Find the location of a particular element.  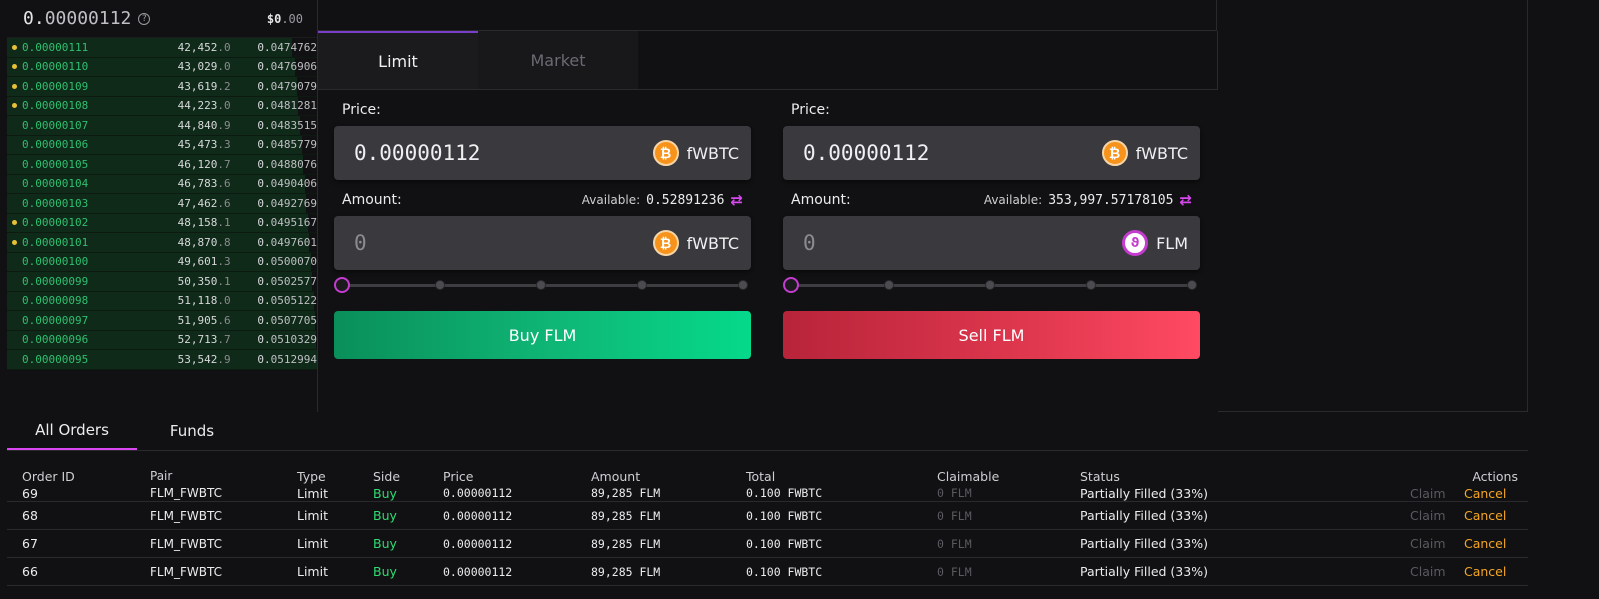

buy-amount-placeholder: 0 is located at coordinates (360, 243).